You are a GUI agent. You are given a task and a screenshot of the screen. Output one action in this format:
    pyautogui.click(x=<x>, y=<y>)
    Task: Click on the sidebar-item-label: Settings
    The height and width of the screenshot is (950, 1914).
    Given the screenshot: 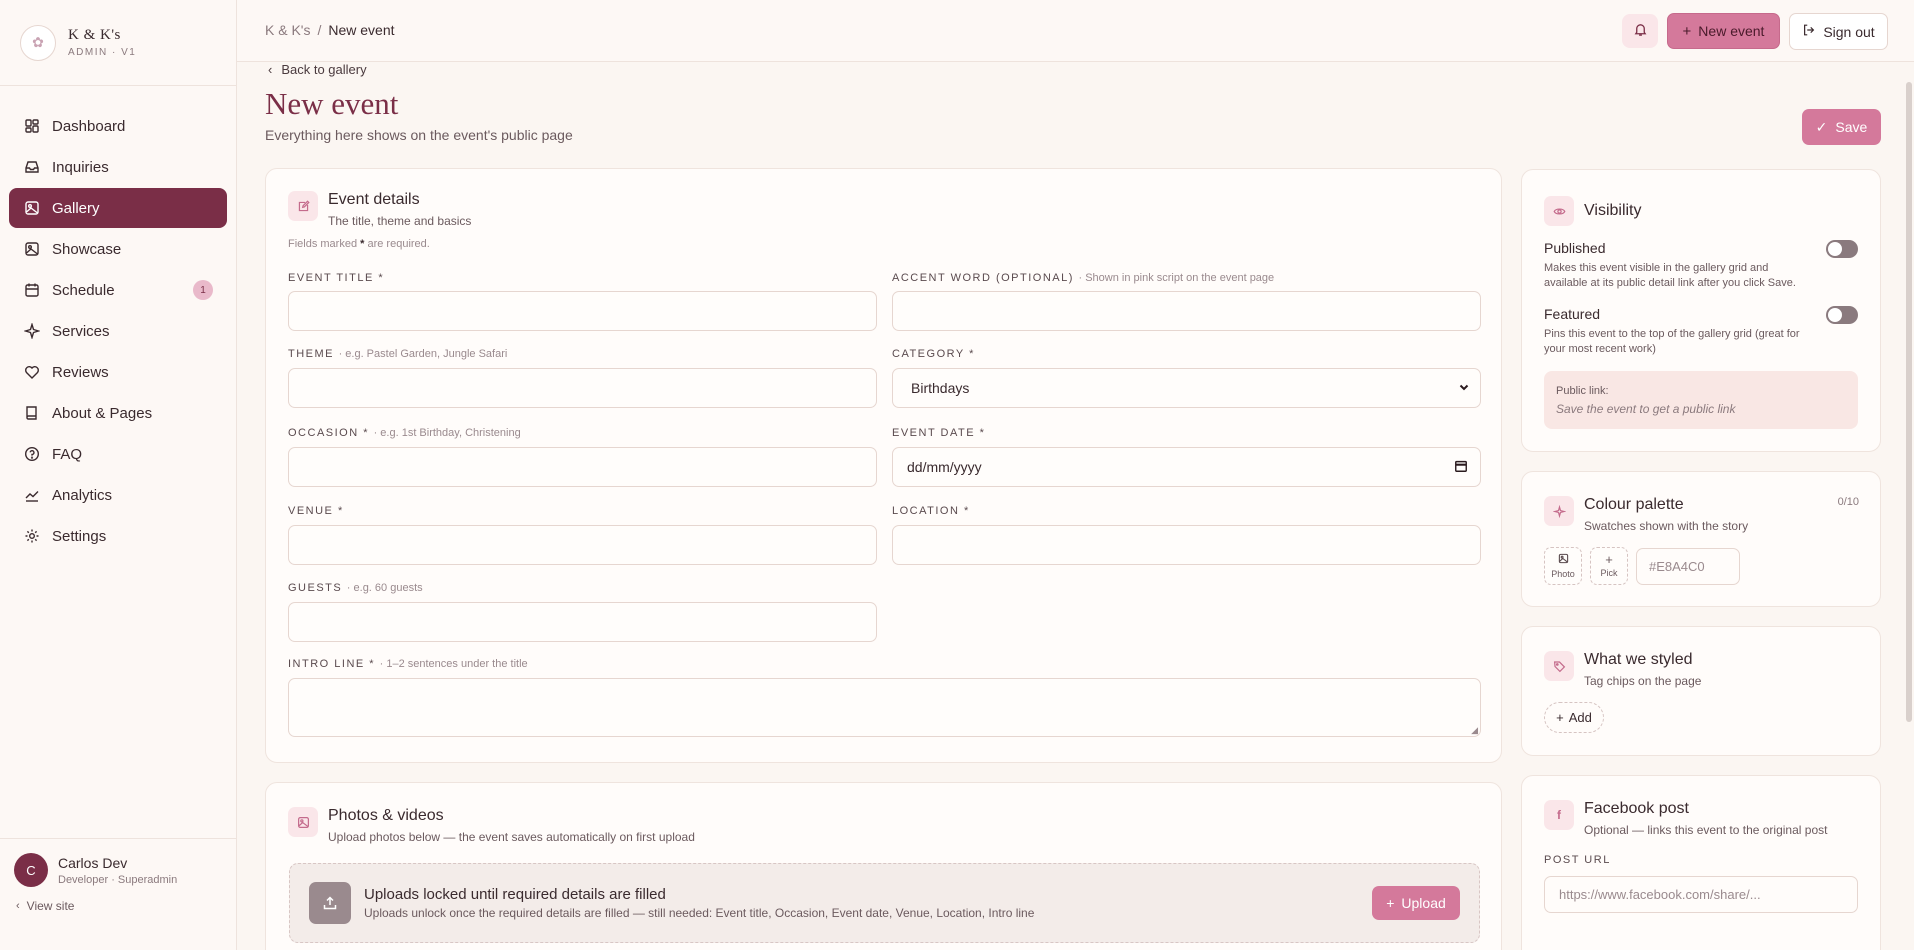 What is the action you would take?
    pyautogui.click(x=79, y=536)
    